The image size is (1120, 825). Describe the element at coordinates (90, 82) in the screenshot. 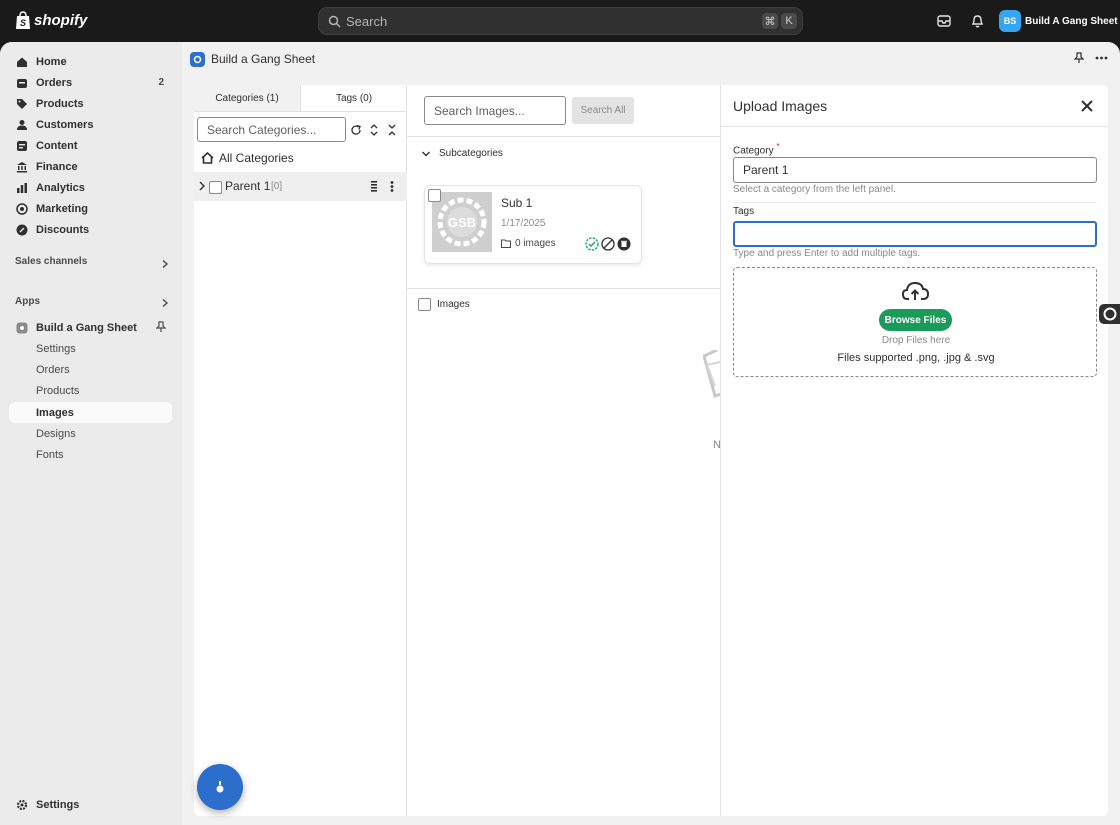

I see `sidebar-item-orders: Orders 2` at that location.